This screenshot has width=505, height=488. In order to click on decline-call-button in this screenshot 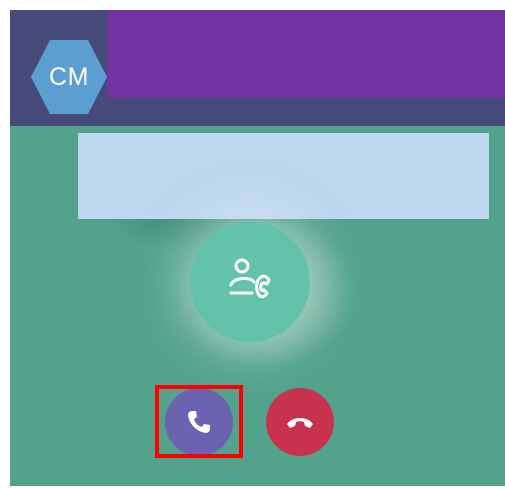, I will do `click(300, 422)`.